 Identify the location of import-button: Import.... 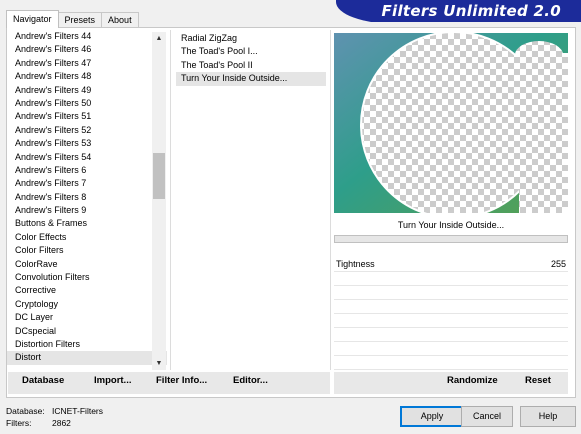
(112, 380).